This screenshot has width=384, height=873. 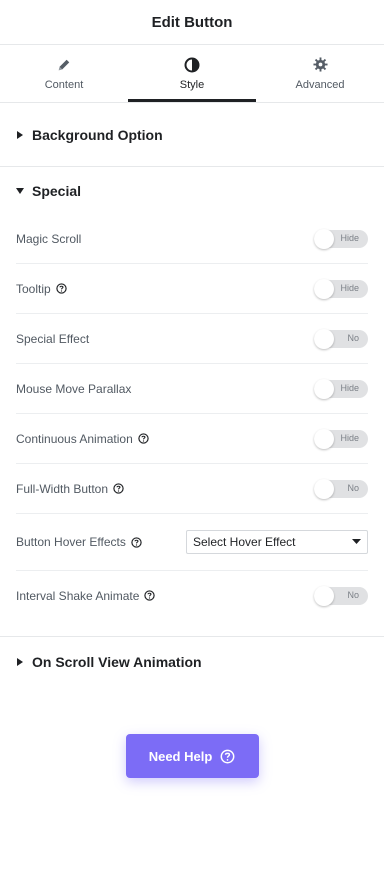 What do you see at coordinates (192, 339) in the screenshot?
I see `control-row-special-effect: Special Effect No` at bounding box center [192, 339].